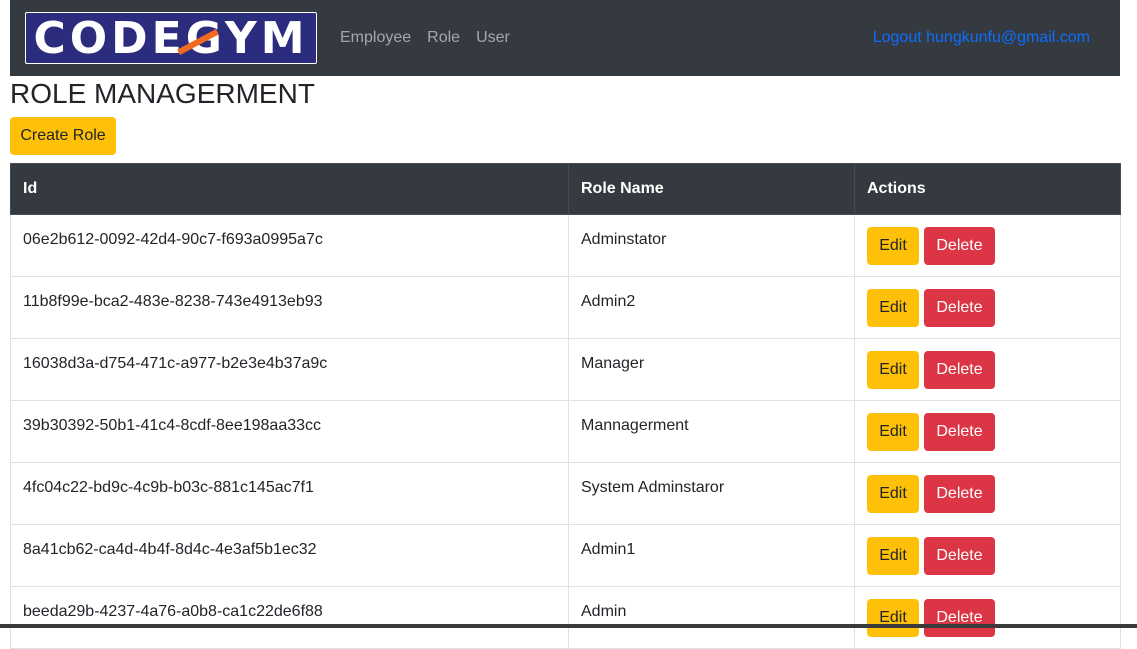 This screenshot has height=649, width=1137. What do you see at coordinates (608, 549) in the screenshot?
I see `role-name: Admin1` at bounding box center [608, 549].